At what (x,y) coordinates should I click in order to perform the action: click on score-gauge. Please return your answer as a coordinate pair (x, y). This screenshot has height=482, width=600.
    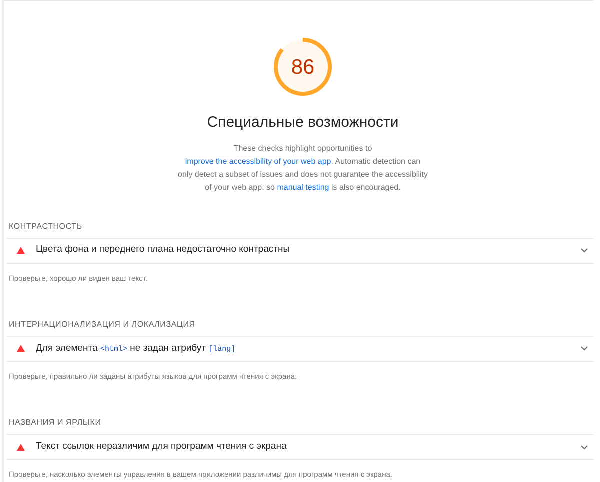
    Looking at the image, I should click on (303, 67).